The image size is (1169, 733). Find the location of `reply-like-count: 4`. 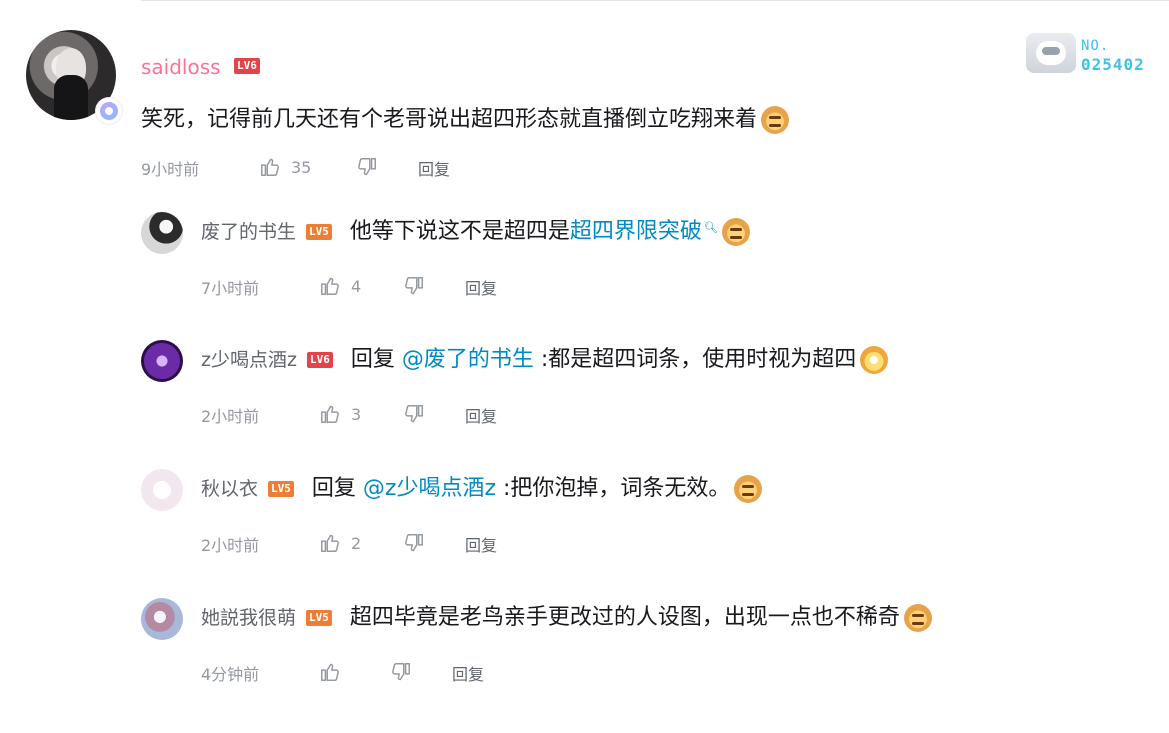

reply-like-count: 4 is located at coordinates (356, 286).